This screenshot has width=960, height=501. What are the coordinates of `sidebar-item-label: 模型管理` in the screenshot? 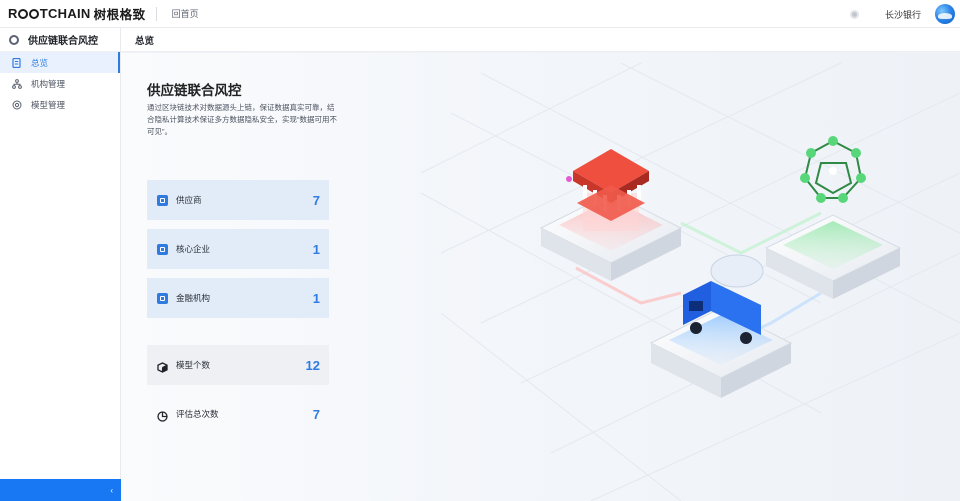 It's located at (48, 104).